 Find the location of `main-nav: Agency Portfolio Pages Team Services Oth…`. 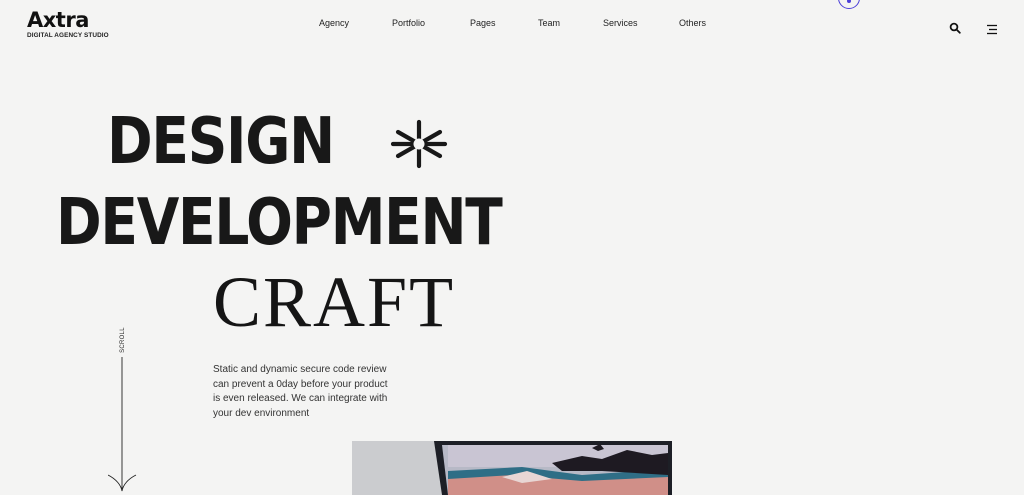

main-nav: Agency Portfolio Pages Team Services Oth… is located at coordinates (512, 25).